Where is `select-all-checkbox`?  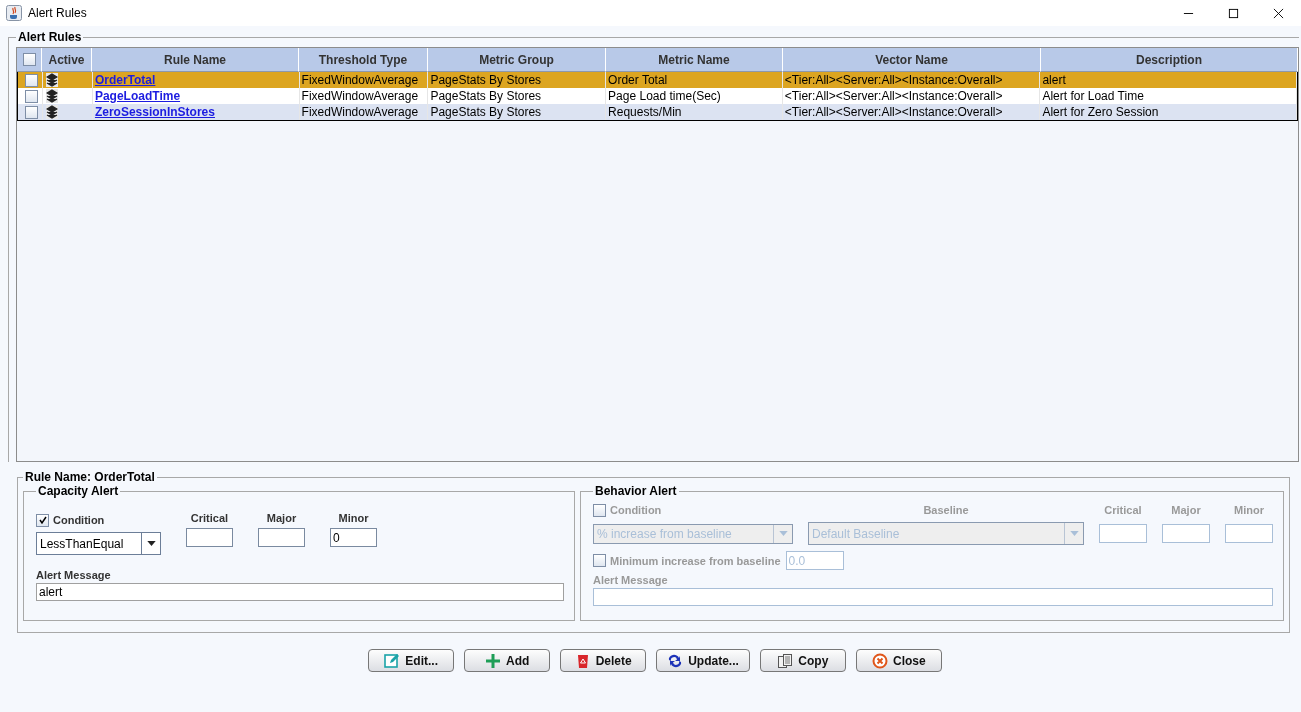 select-all-checkbox is located at coordinates (29, 59).